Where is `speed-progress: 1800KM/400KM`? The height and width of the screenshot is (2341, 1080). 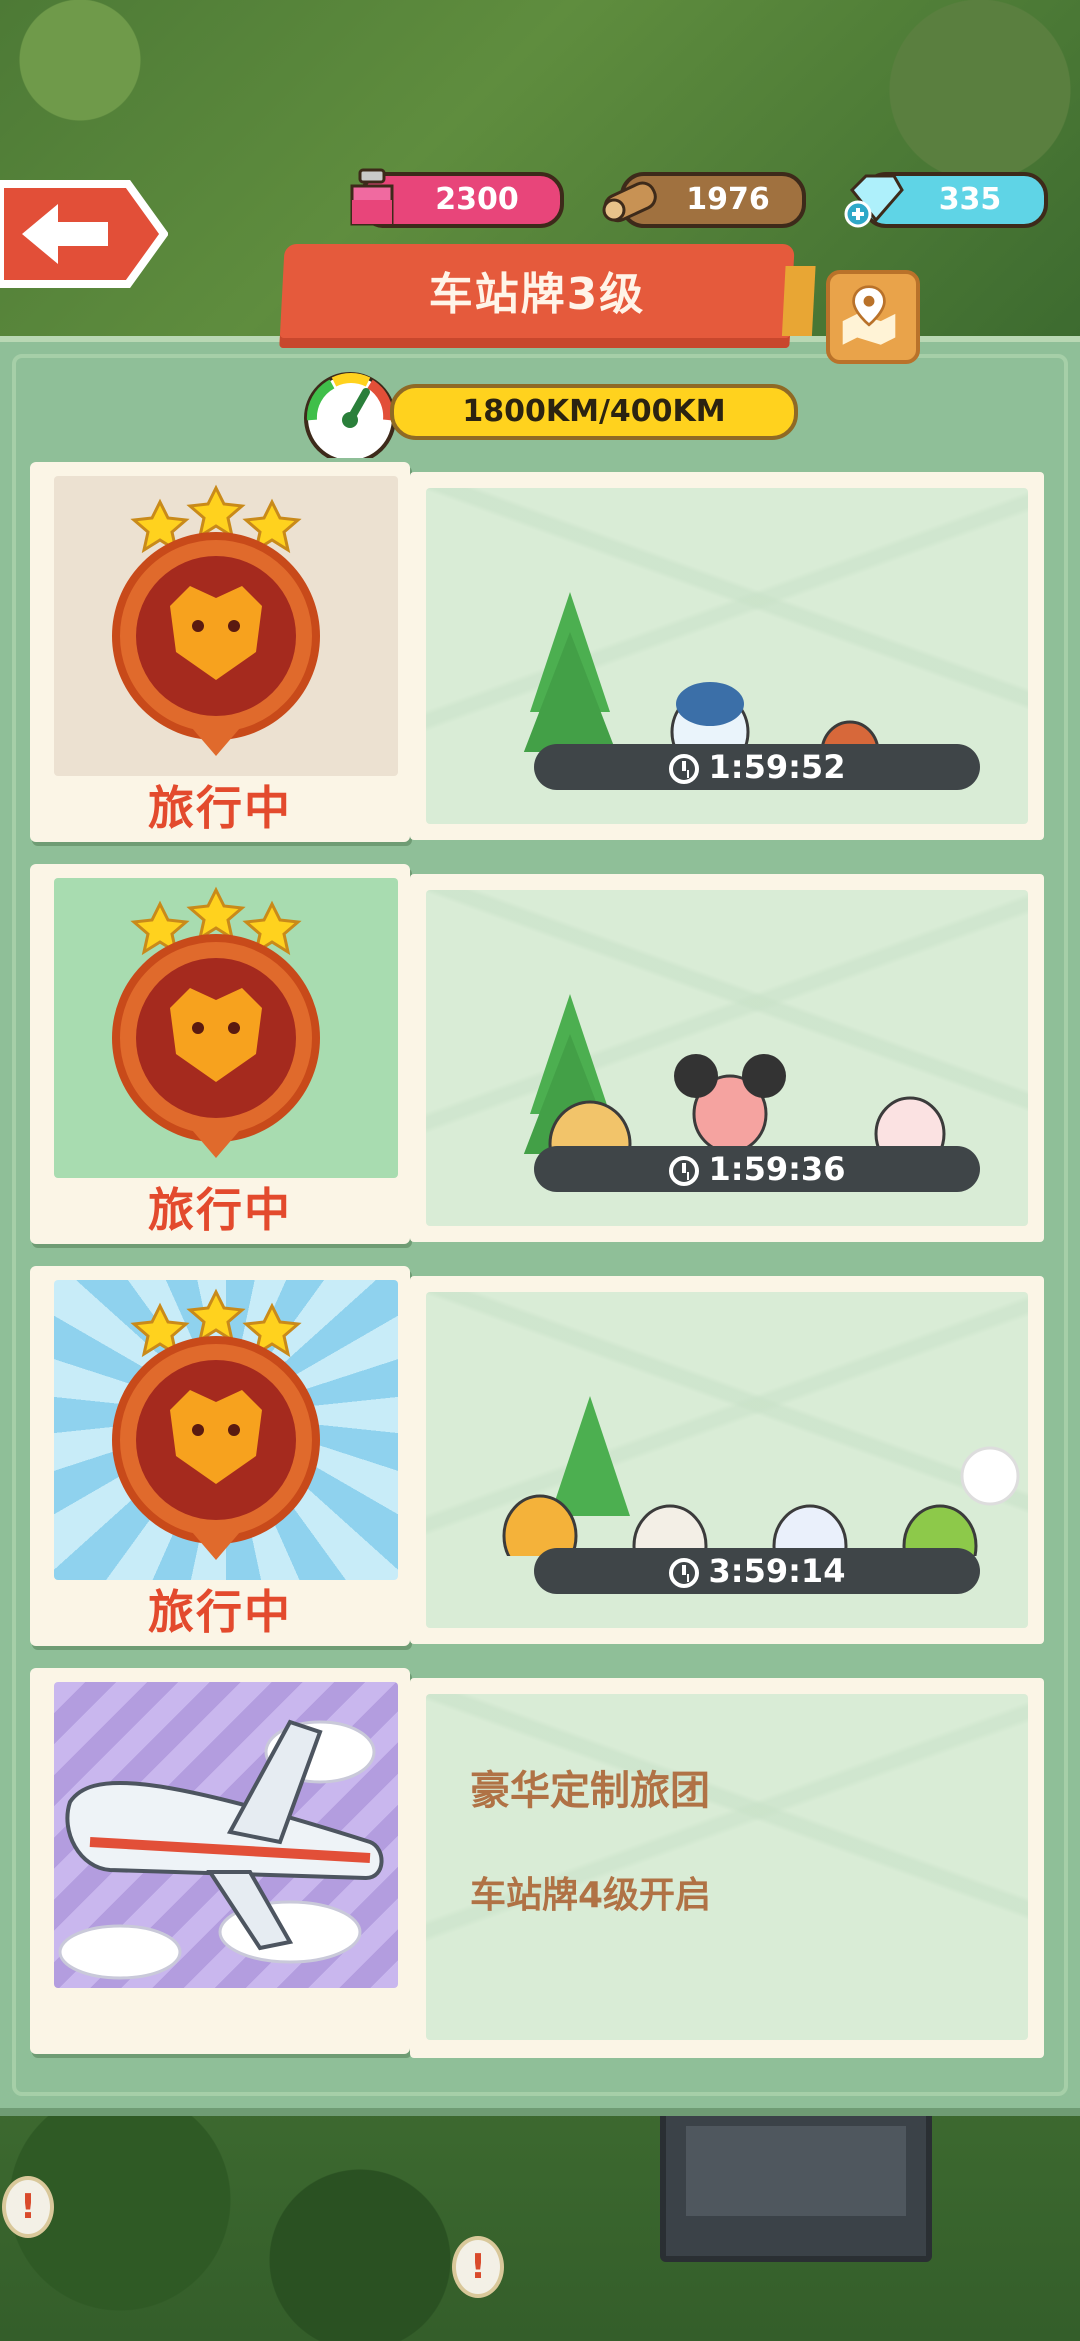 speed-progress: 1800KM/400KM is located at coordinates (594, 412).